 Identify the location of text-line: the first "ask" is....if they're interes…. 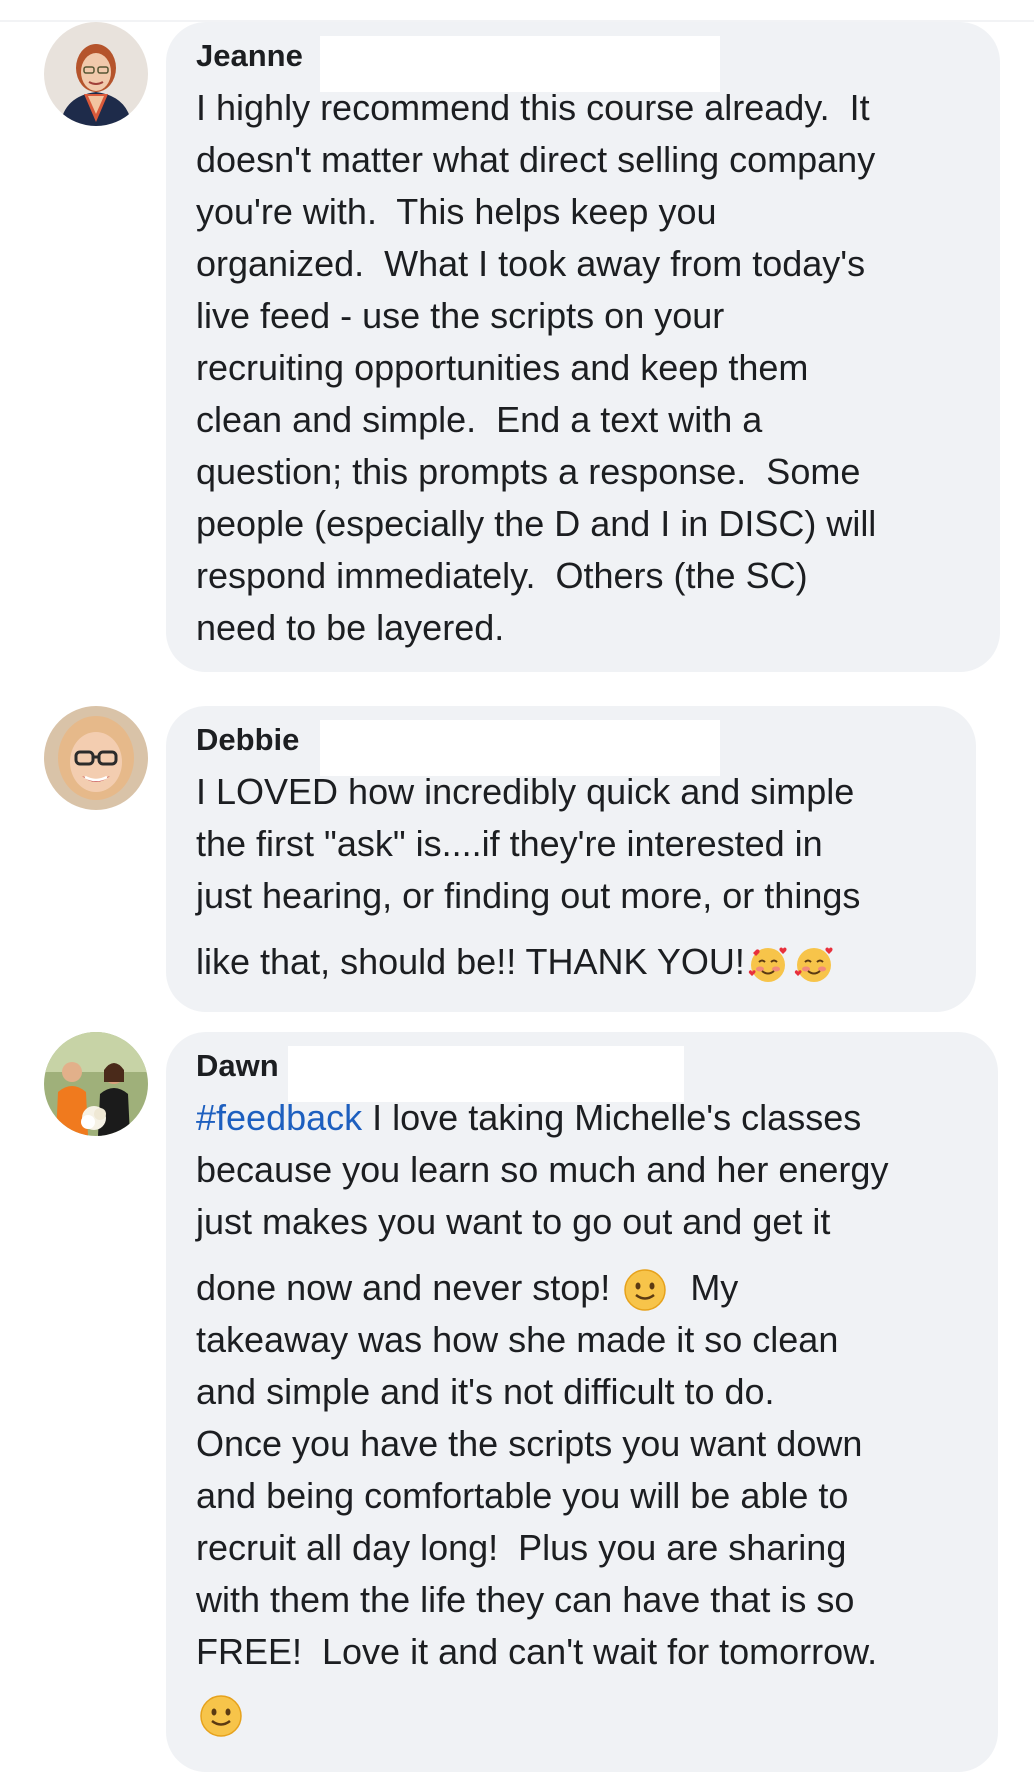
(509, 843).